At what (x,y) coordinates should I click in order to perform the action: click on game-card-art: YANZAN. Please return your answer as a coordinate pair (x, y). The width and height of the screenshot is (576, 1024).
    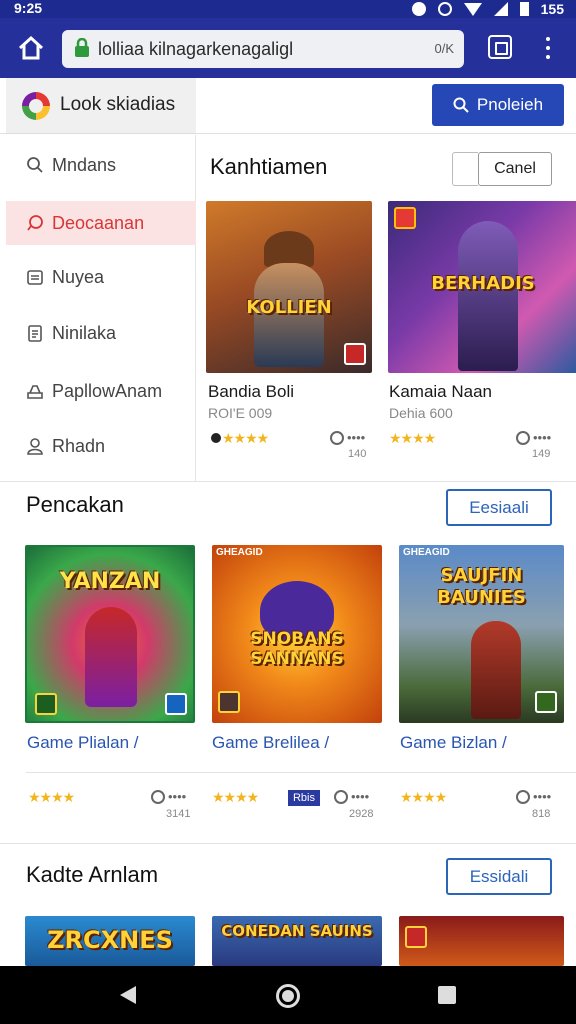
    Looking at the image, I should click on (110, 634).